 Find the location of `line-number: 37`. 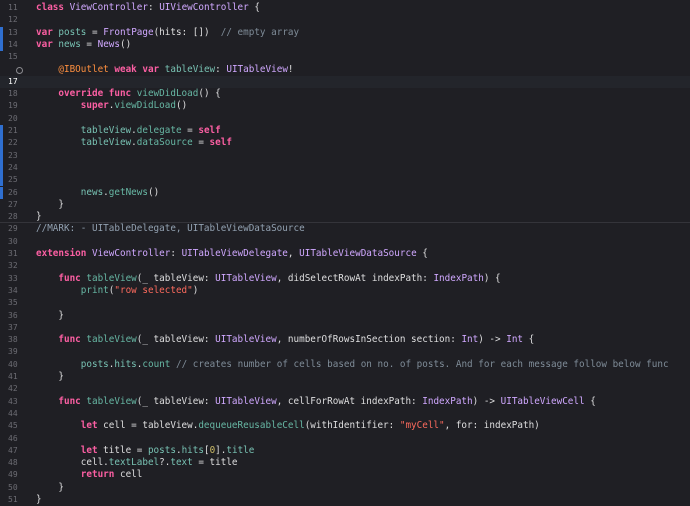

line-number: 37 is located at coordinates (19, 328).